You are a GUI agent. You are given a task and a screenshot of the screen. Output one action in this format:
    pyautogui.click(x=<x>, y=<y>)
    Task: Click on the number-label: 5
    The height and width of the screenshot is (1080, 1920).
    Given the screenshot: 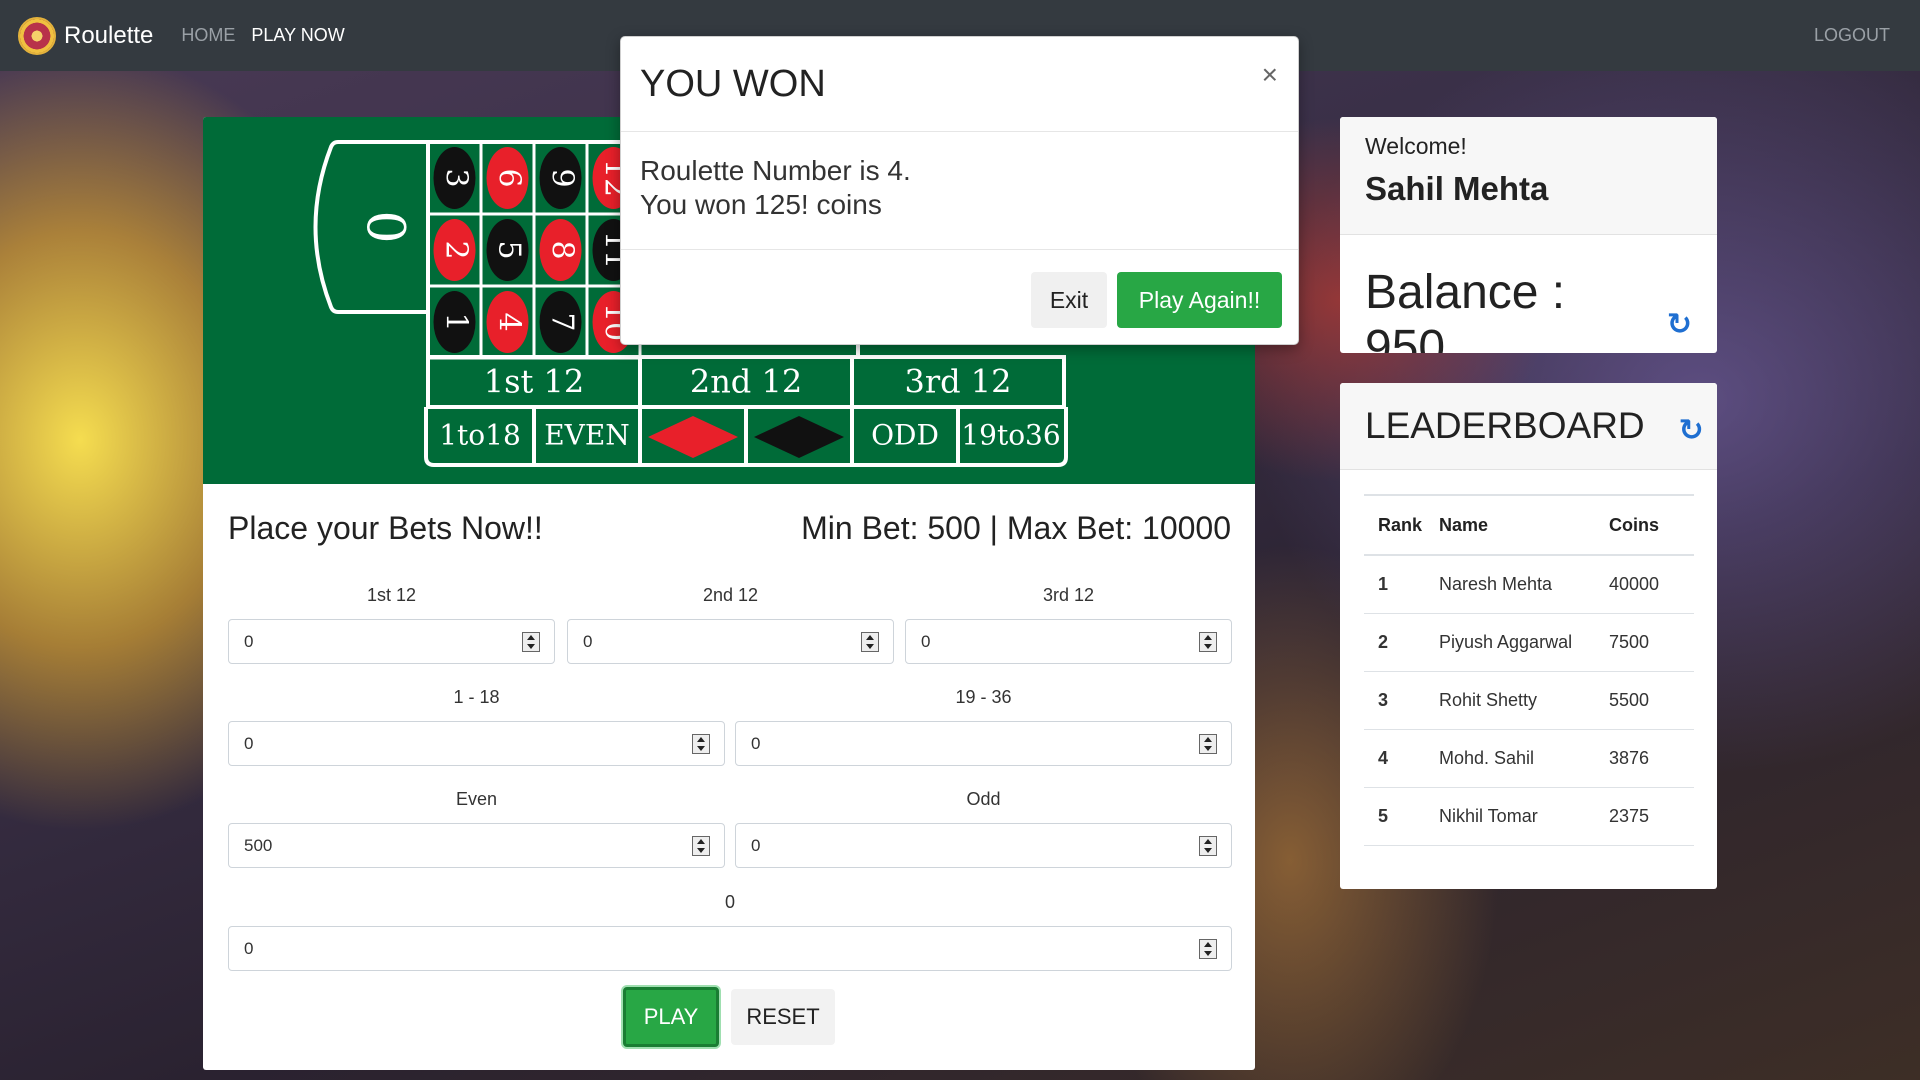 What is the action you would take?
    pyautogui.click(x=509, y=249)
    